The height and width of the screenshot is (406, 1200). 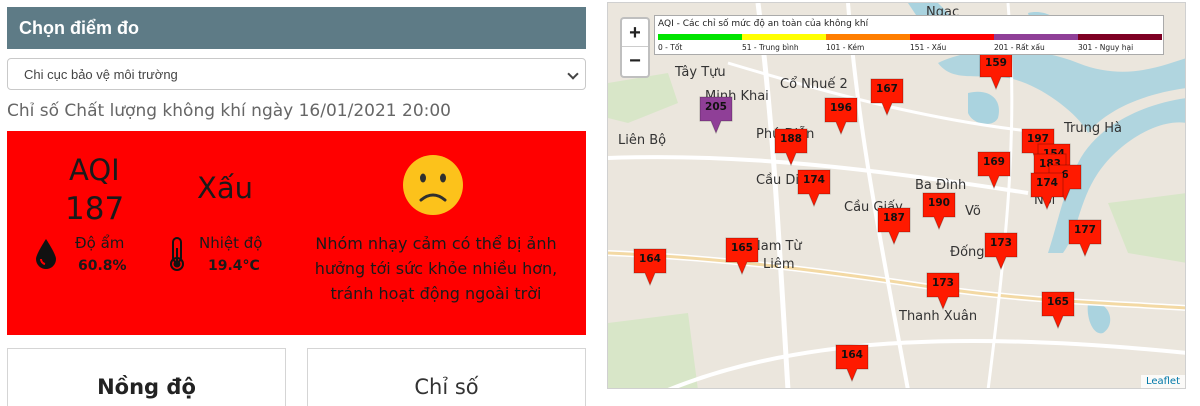 What do you see at coordinates (670, 47) in the screenshot?
I see `legend-label: 0 - Tốt` at bounding box center [670, 47].